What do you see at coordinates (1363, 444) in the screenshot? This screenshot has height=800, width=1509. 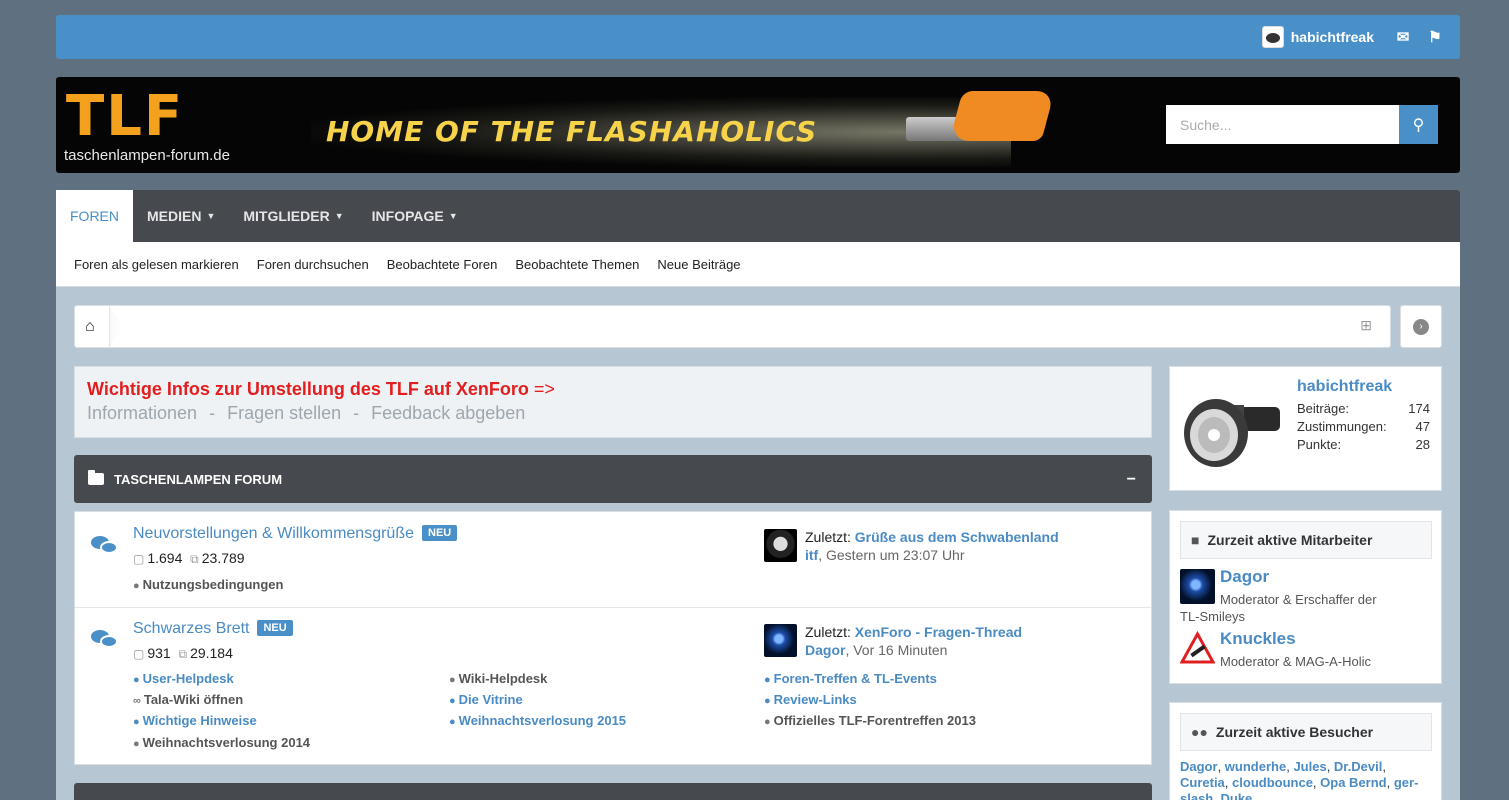 I see `stat-row: Punkte: 28` at bounding box center [1363, 444].